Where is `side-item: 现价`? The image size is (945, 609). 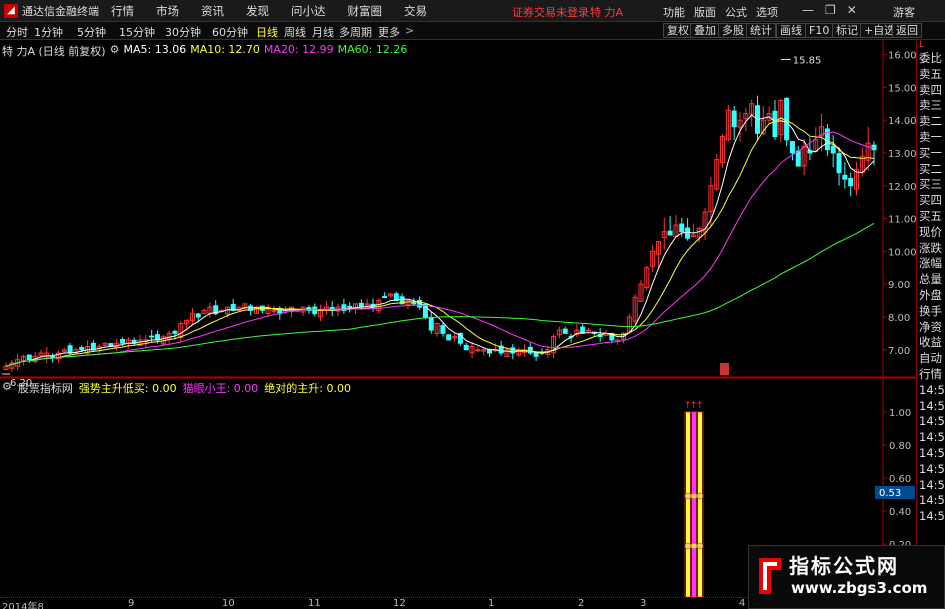 side-item: 现价 is located at coordinates (931, 233).